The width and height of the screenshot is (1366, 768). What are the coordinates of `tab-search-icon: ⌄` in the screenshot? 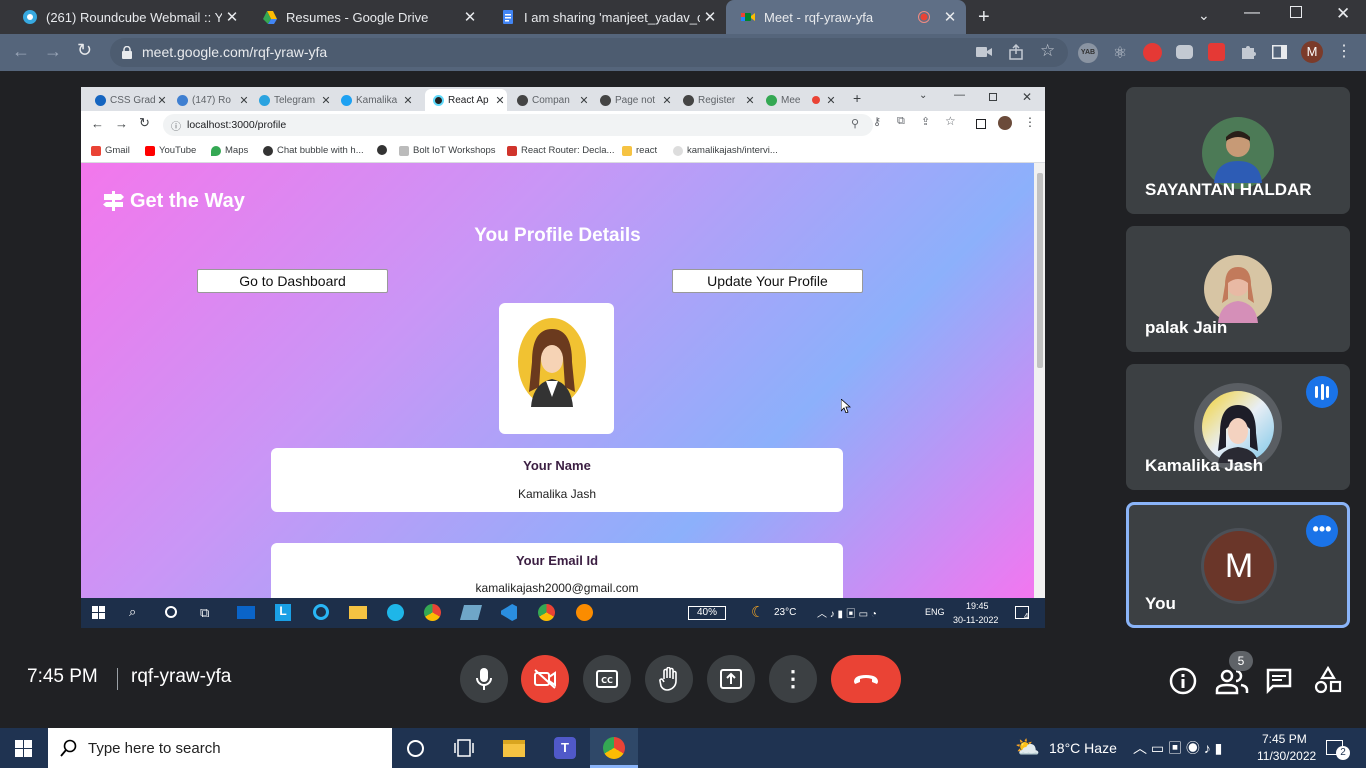 It's located at (1204, 15).